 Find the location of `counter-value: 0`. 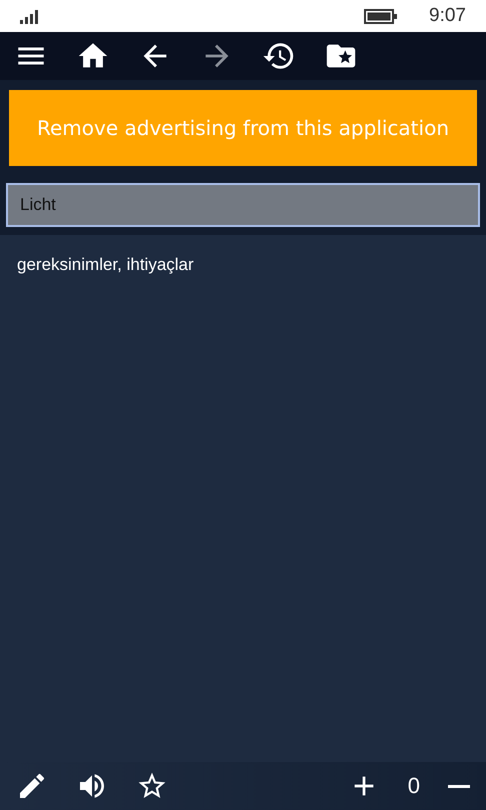

counter-value: 0 is located at coordinates (414, 786).